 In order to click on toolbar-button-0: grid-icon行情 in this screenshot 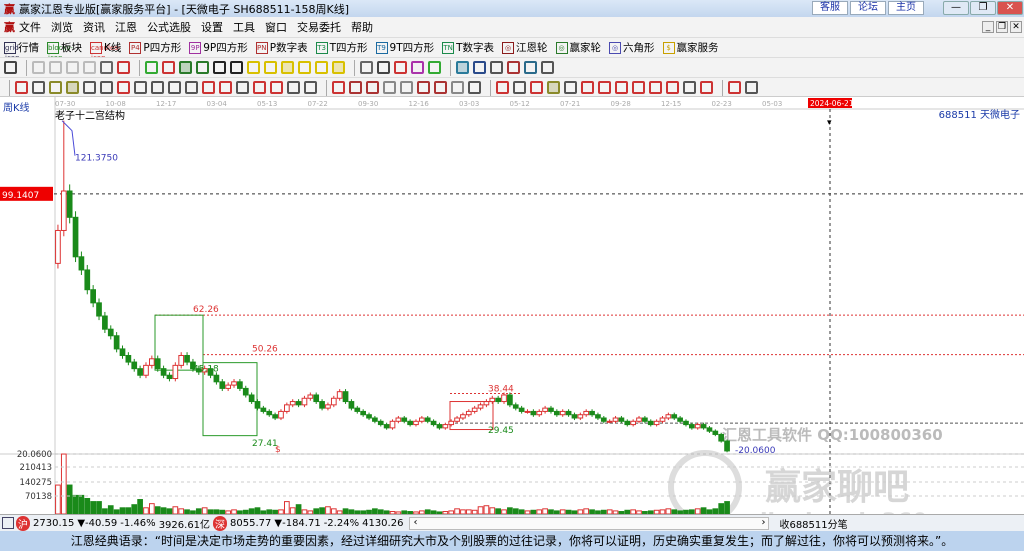, I will do `click(21, 51)`.